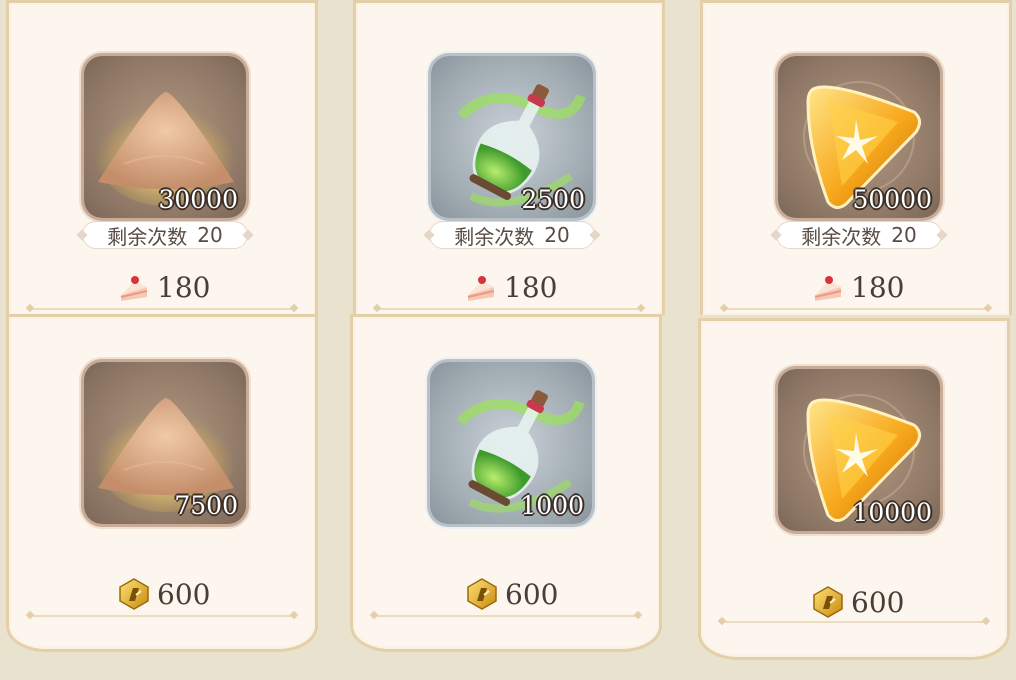  What do you see at coordinates (892, 512) in the screenshot?
I see `item-quantity: 10000` at bounding box center [892, 512].